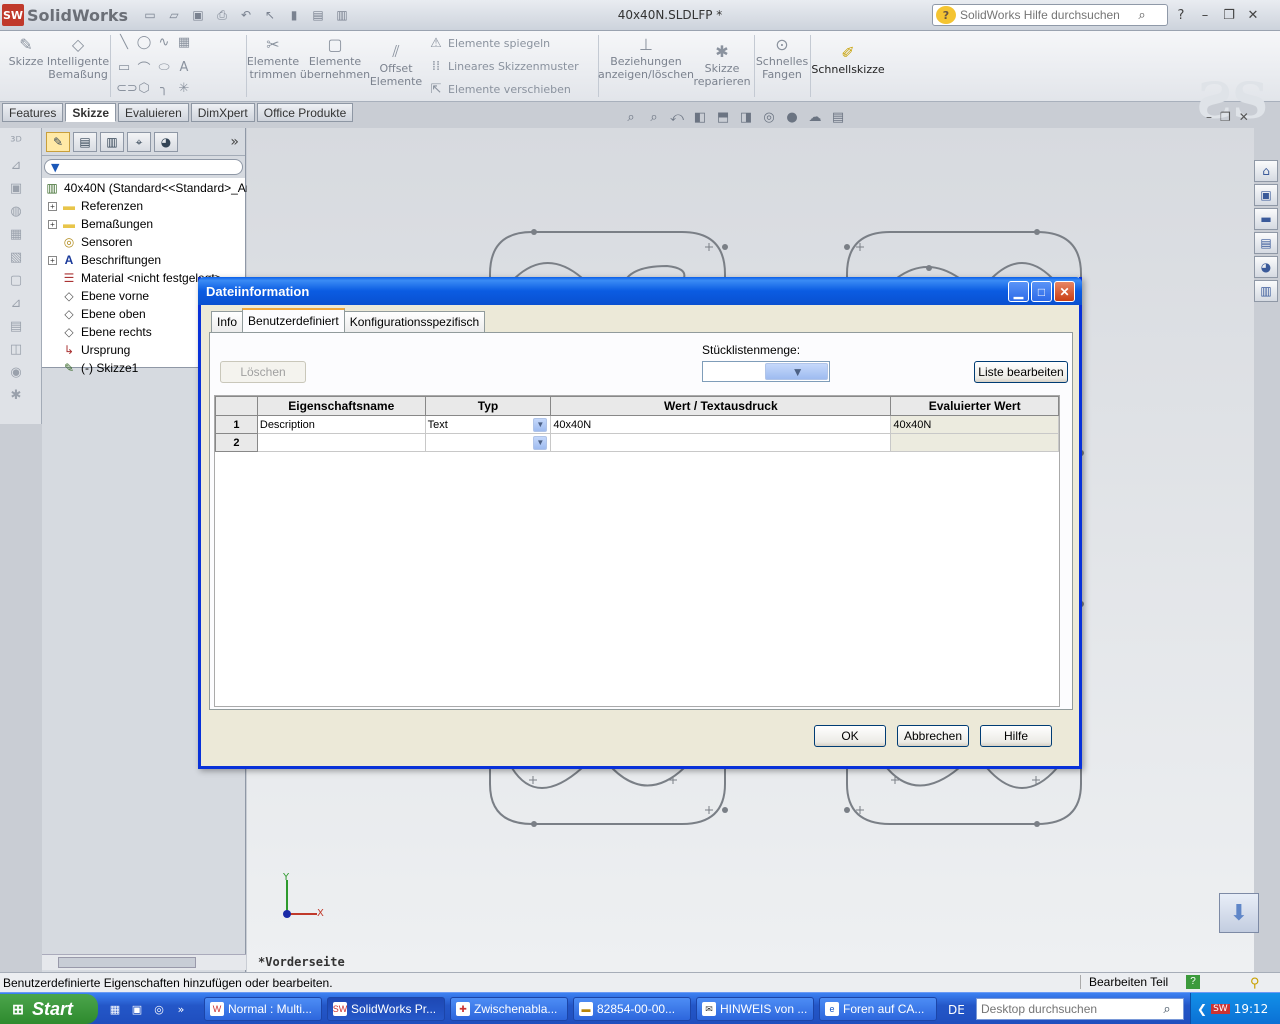 This screenshot has height=1024, width=1280. I want to click on rebuild-status-icon: ⚲, so click(1255, 983).